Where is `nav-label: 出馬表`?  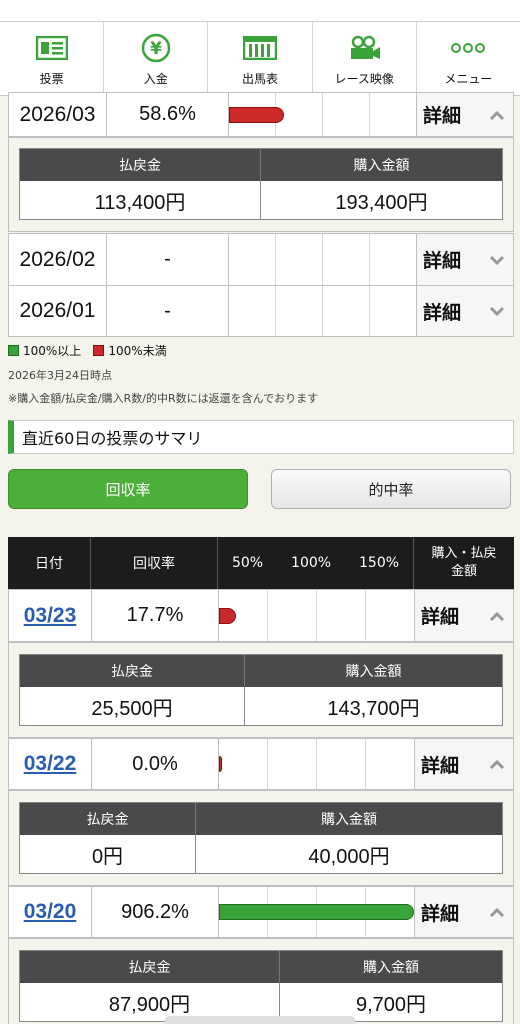
nav-label: 出馬表 is located at coordinates (260, 79).